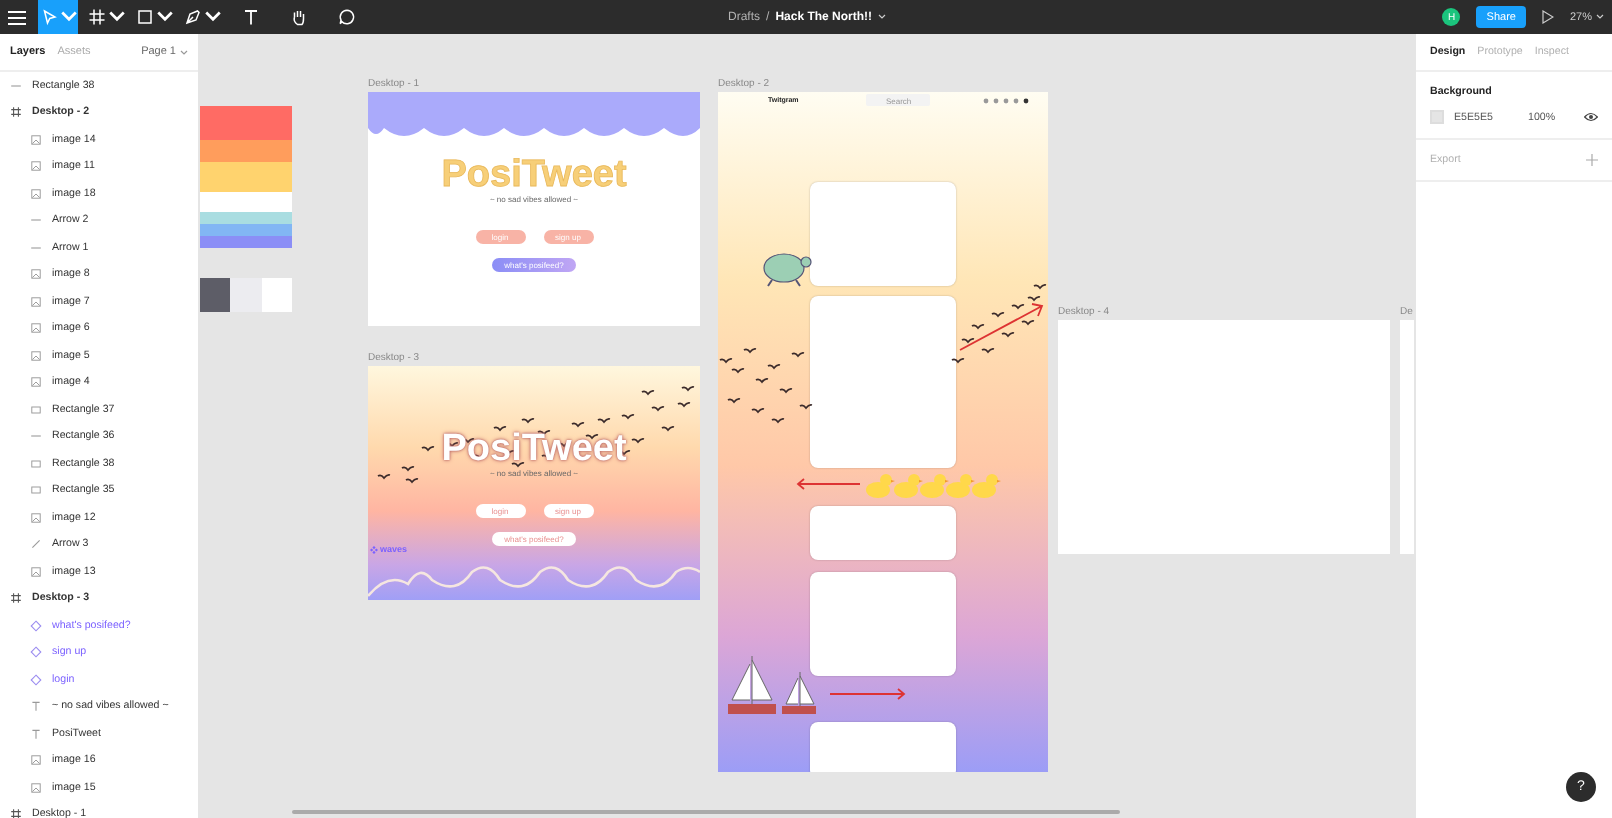 This screenshot has width=1612, height=818. What do you see at coordinates (706, 812) in the screenshot?
I see `scrollbar` at bounding box center [706, 812].